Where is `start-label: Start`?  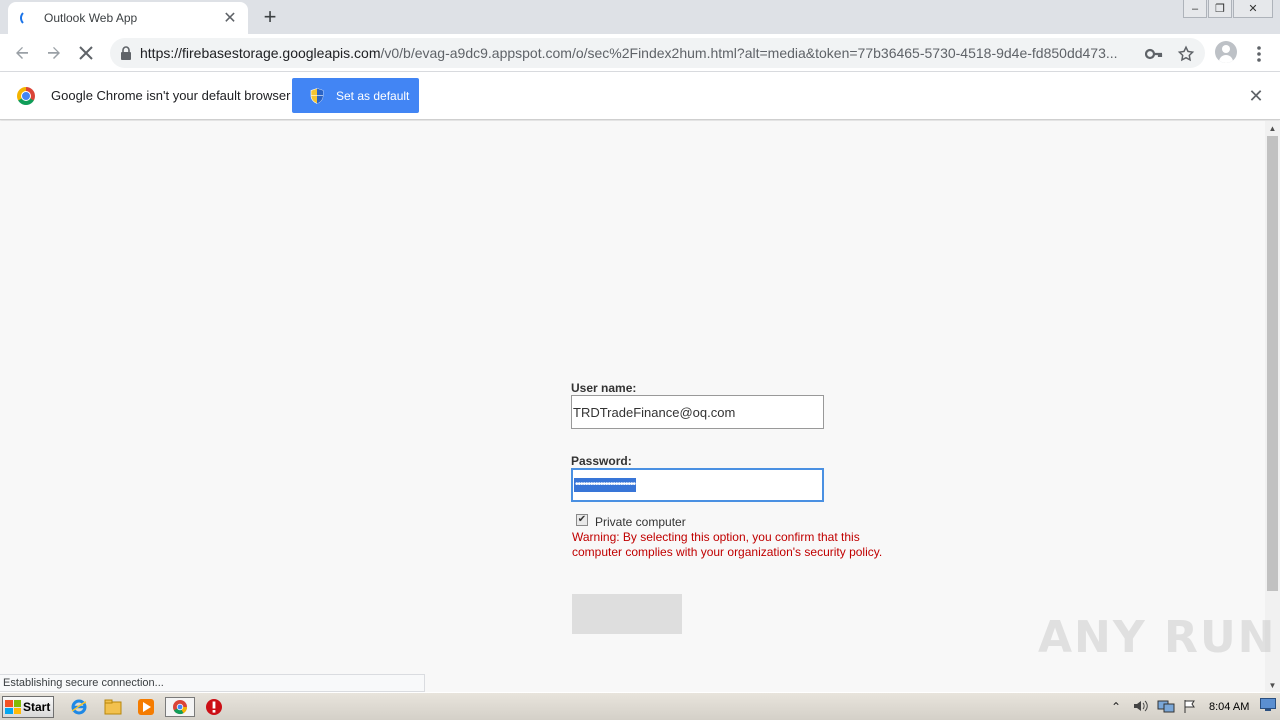
start-label: Start is located at coordinates (37, 707).